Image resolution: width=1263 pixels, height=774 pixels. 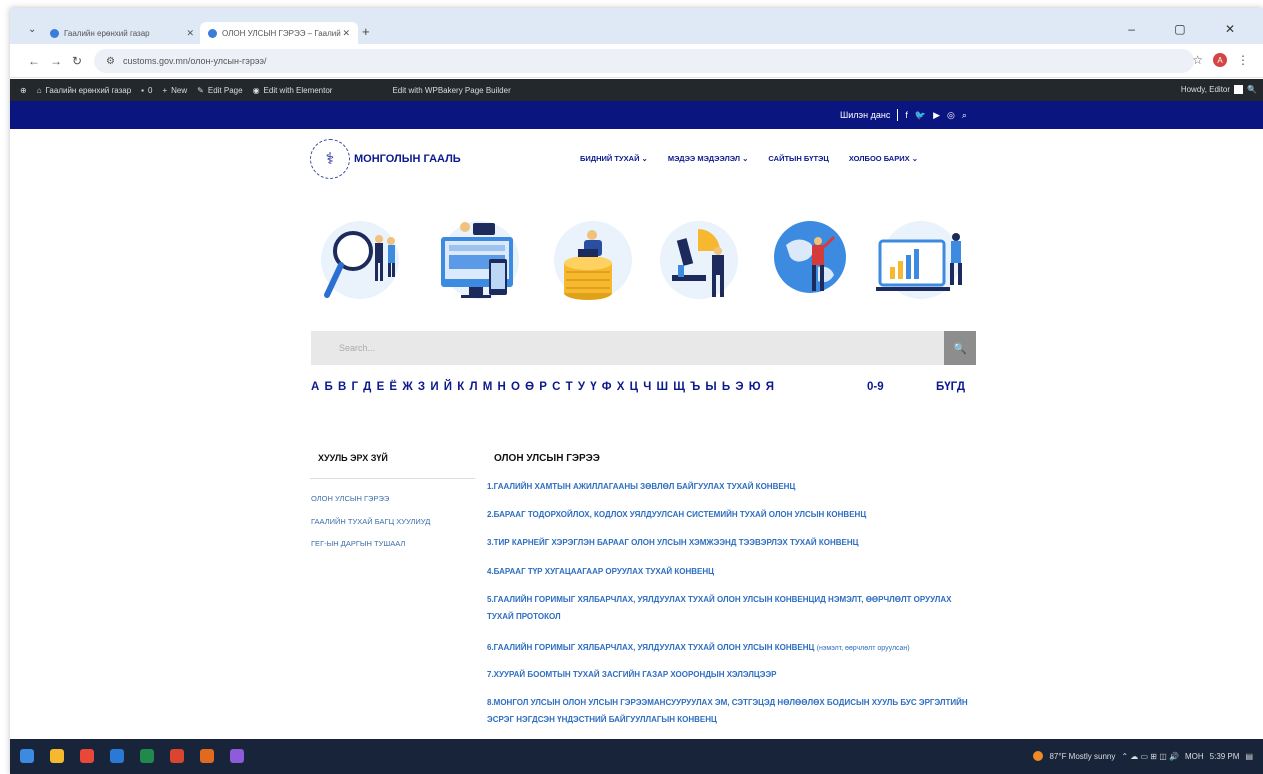 What do you see at coordinates (57, 756) in the screenshot?
I see `file-explorer-icon` at bounding box center [57, 756].